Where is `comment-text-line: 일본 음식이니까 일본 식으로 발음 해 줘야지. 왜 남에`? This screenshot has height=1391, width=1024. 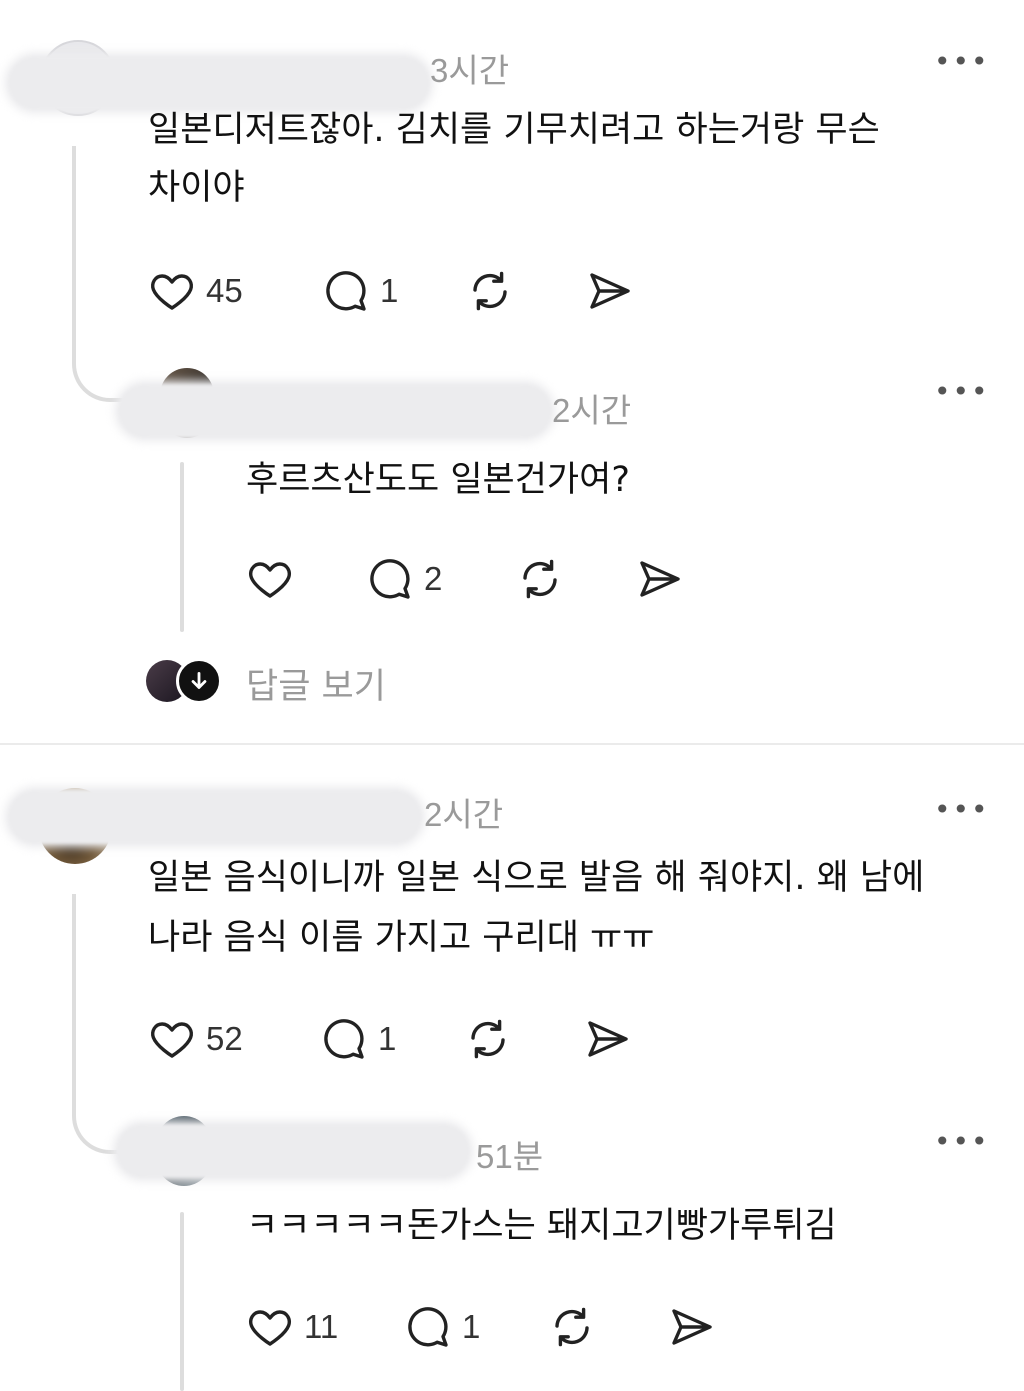
comment-text-line: 일본 음식이니까 일본 식으로 발음 해 줘야지. 왜 남에 is located at coordinates (536, 878).